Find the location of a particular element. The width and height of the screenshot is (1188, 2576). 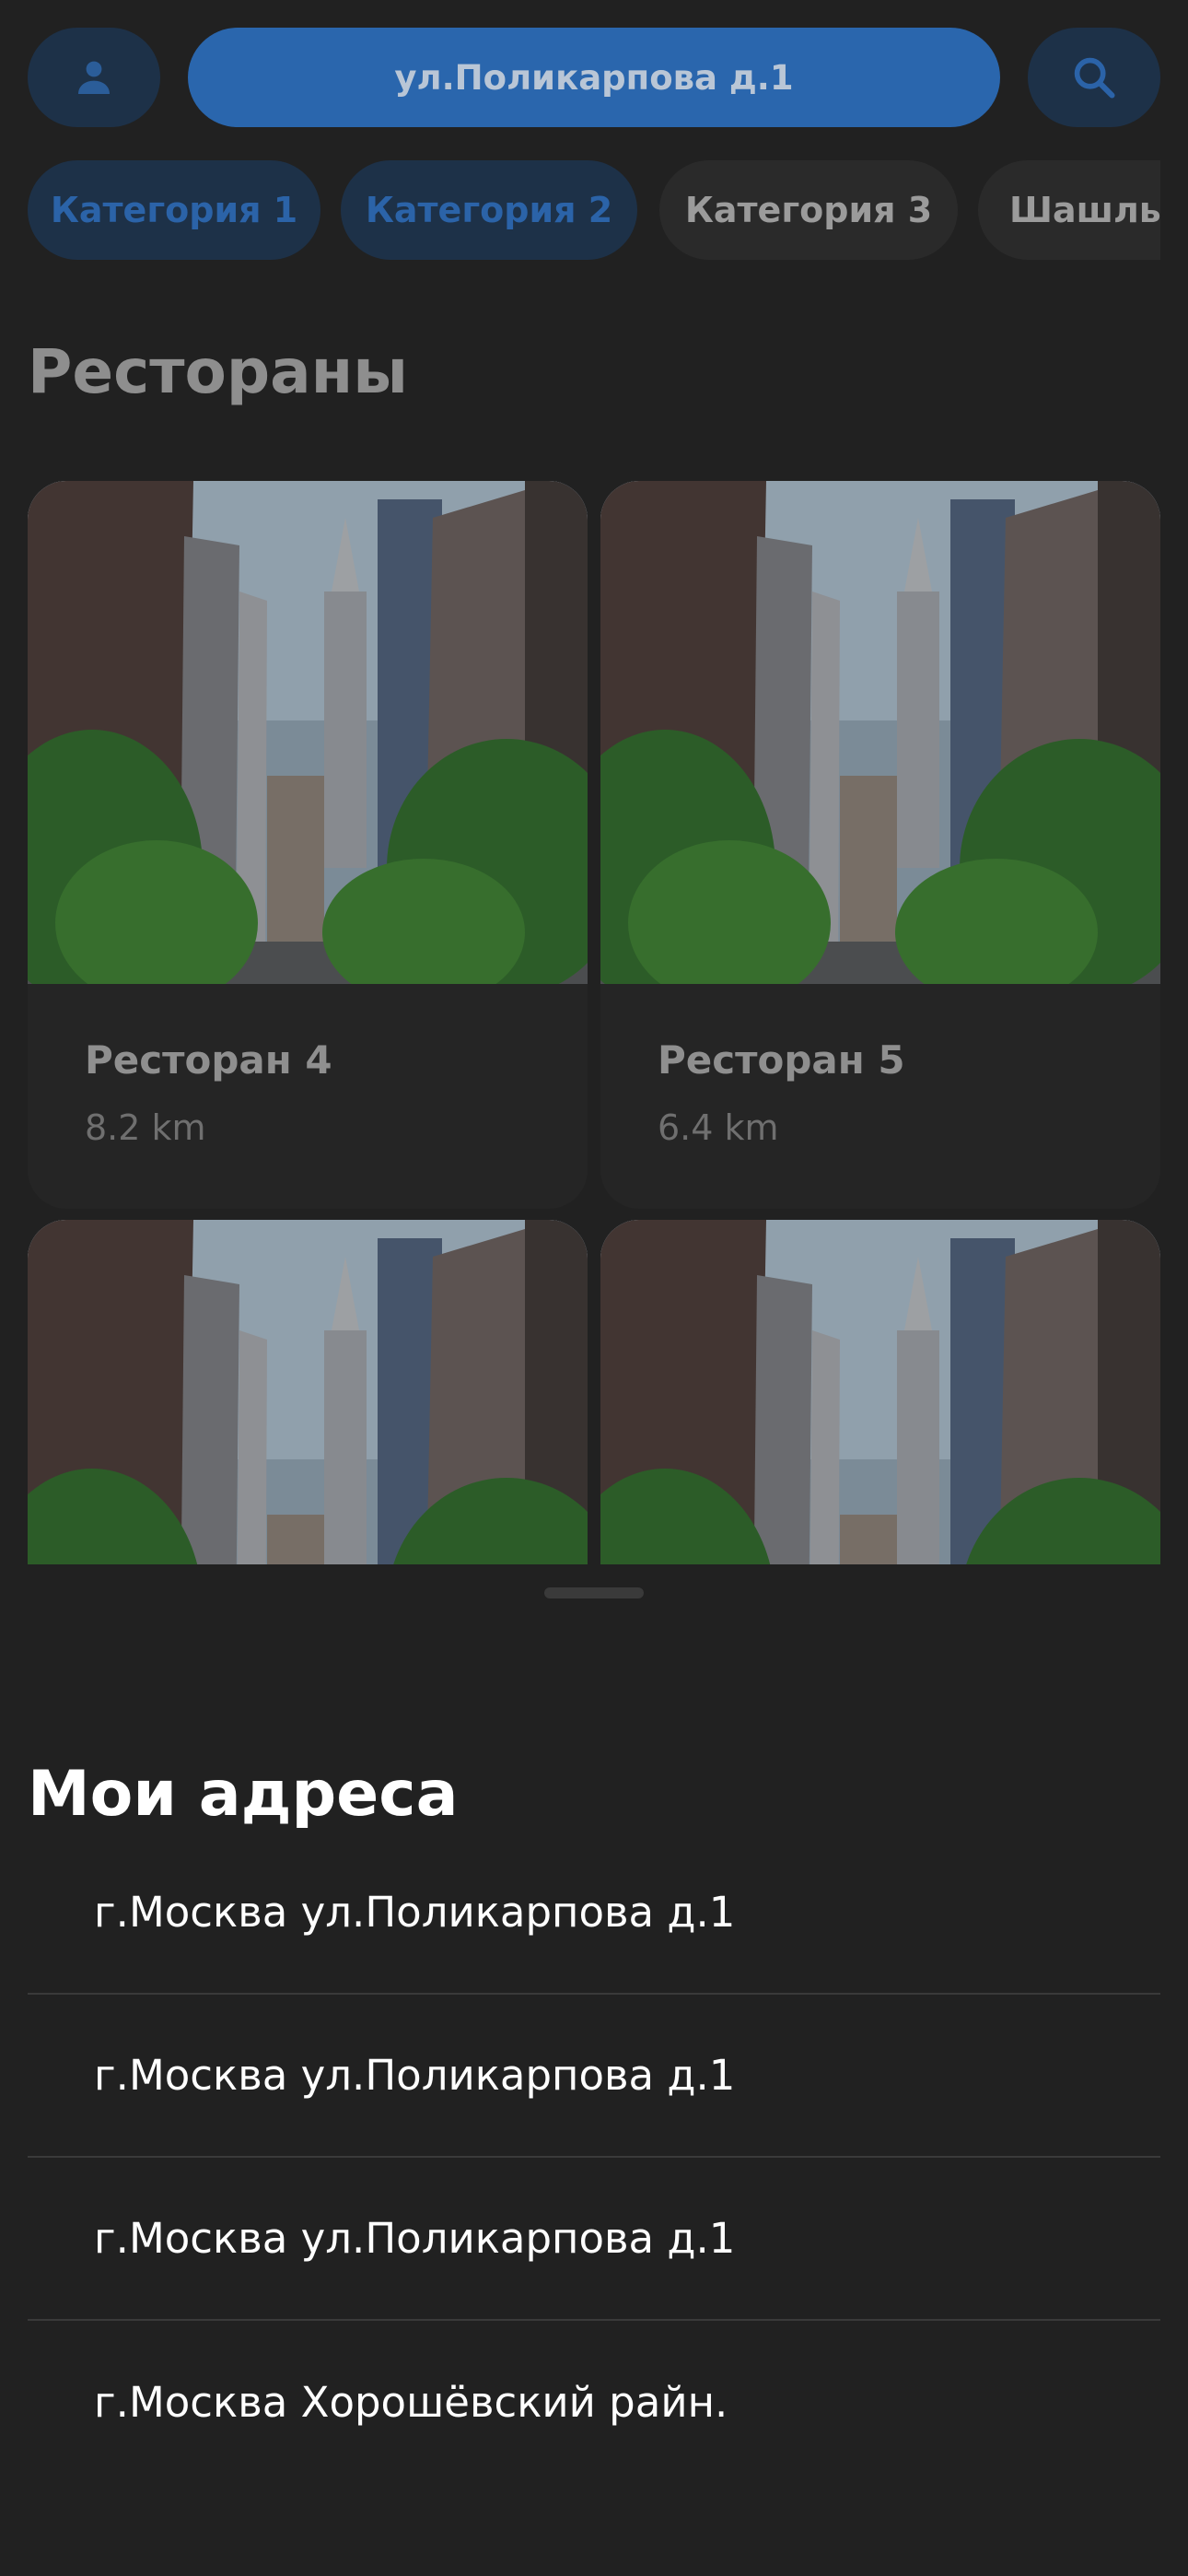

profile-button is located at coordinates (94, 77).